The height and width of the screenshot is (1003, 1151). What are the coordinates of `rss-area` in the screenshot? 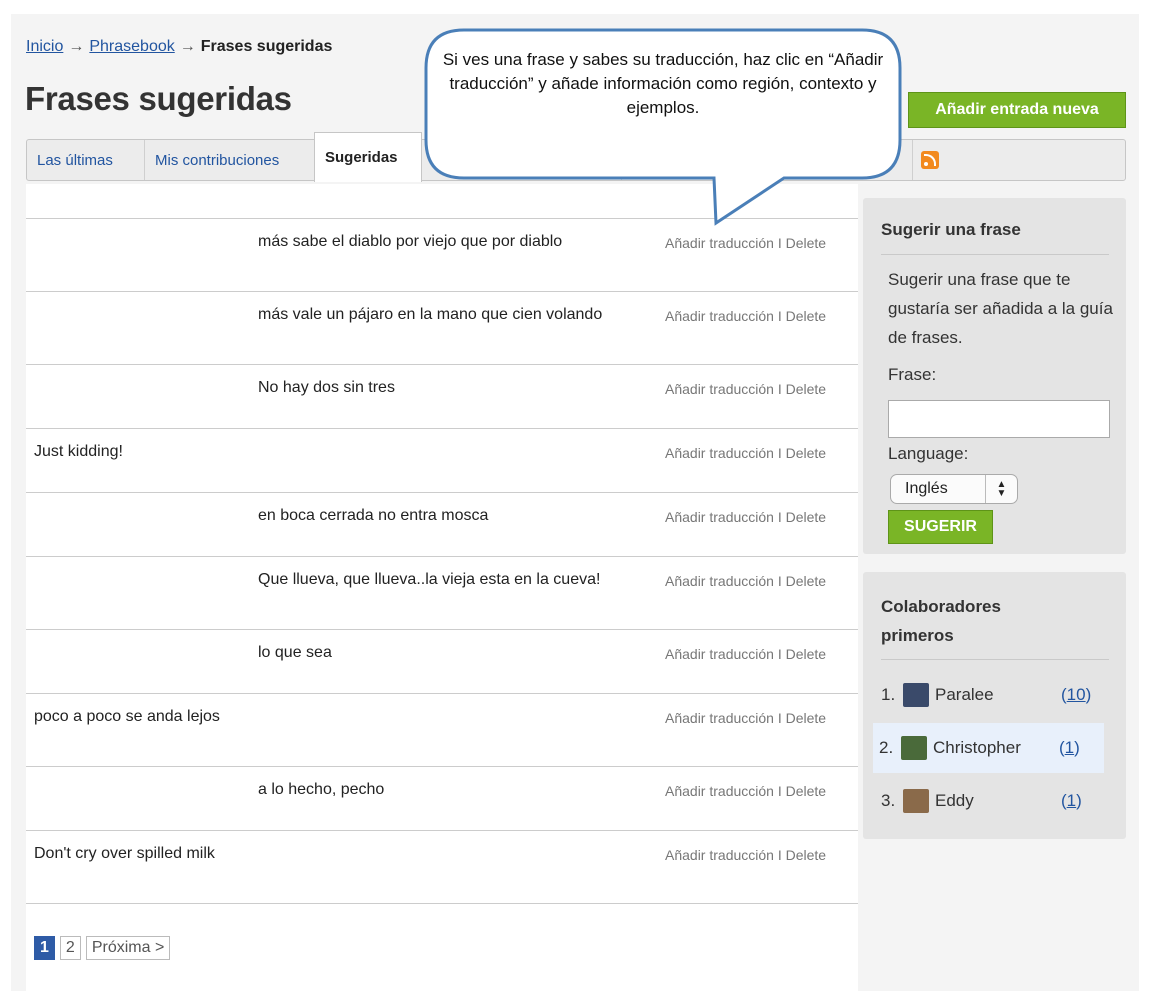 It's located at (1019, 160).